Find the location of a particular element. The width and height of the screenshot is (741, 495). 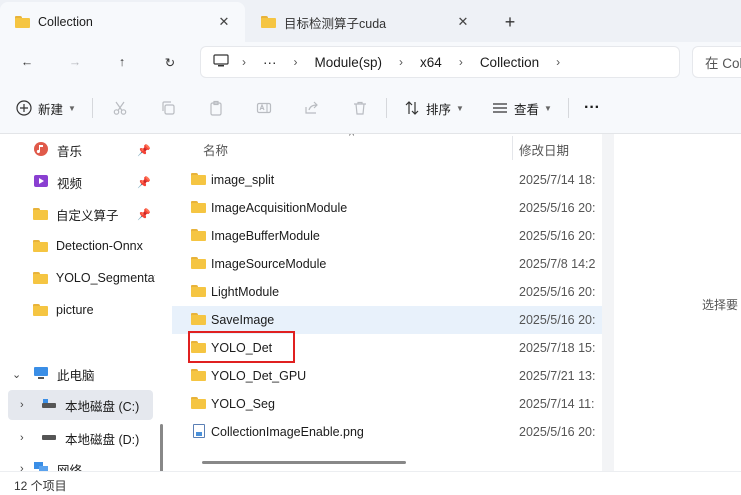

column-header-name: 名称 is located at coordinates (215, 149).